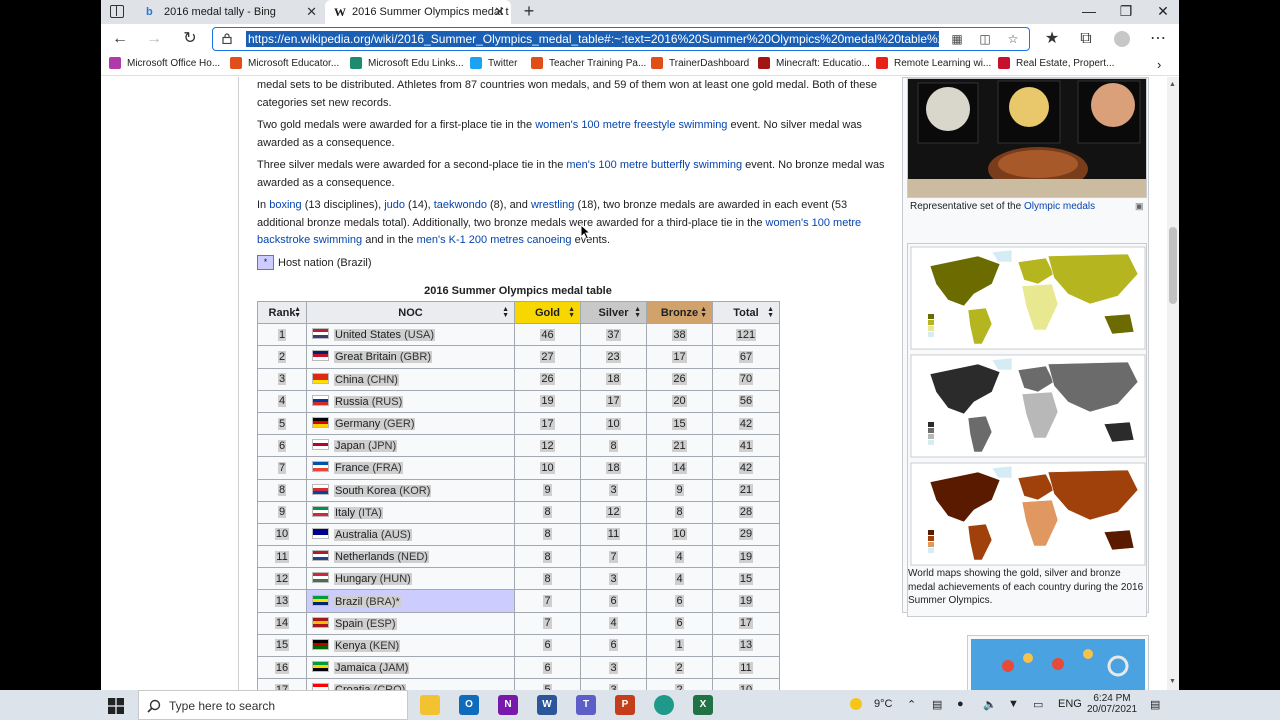 The height and width of the screenshot is (720, 1280). What do you see at coordinates (1052, 39) in the screenshot?
I see `favorites-icon: ★` at bounding box center [1052, 39].